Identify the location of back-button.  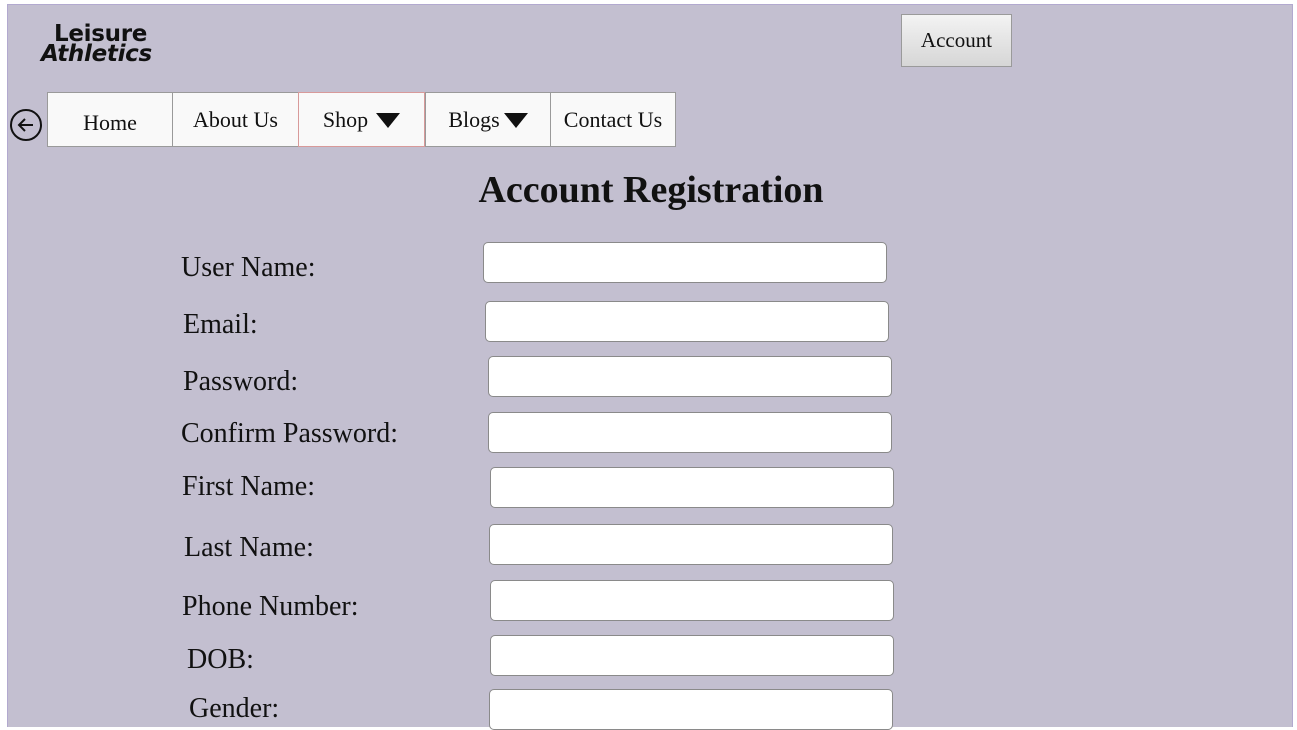
(26, 125).